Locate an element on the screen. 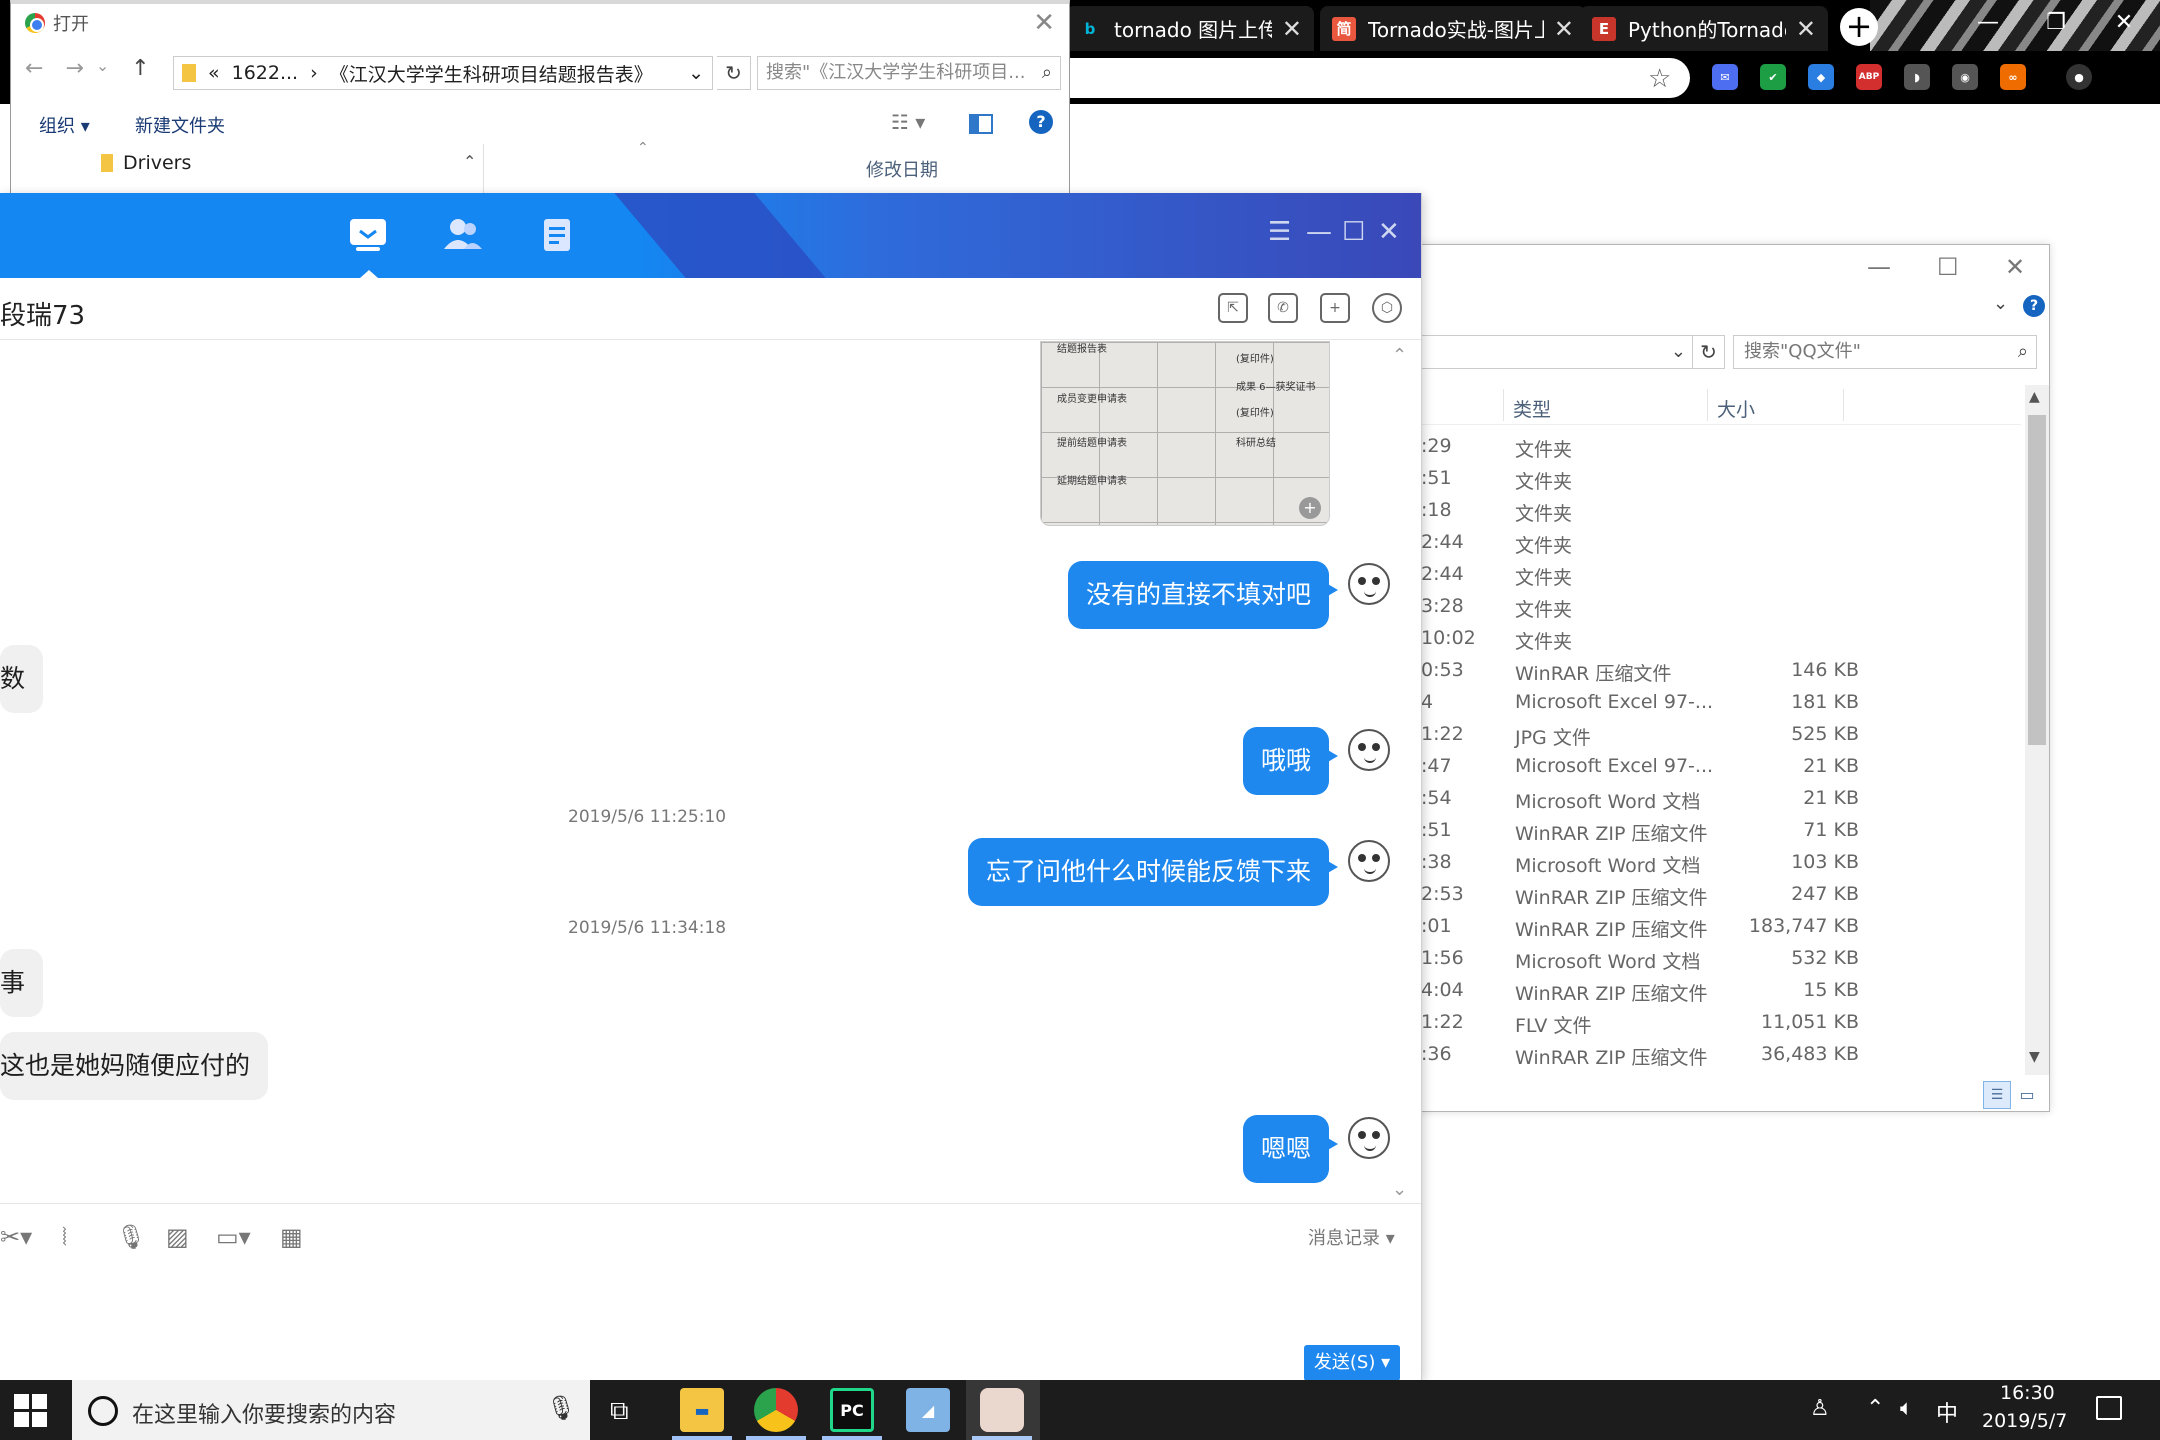  expand-ribbon-icon: ⌄ is located at coordinates (2000, 303).